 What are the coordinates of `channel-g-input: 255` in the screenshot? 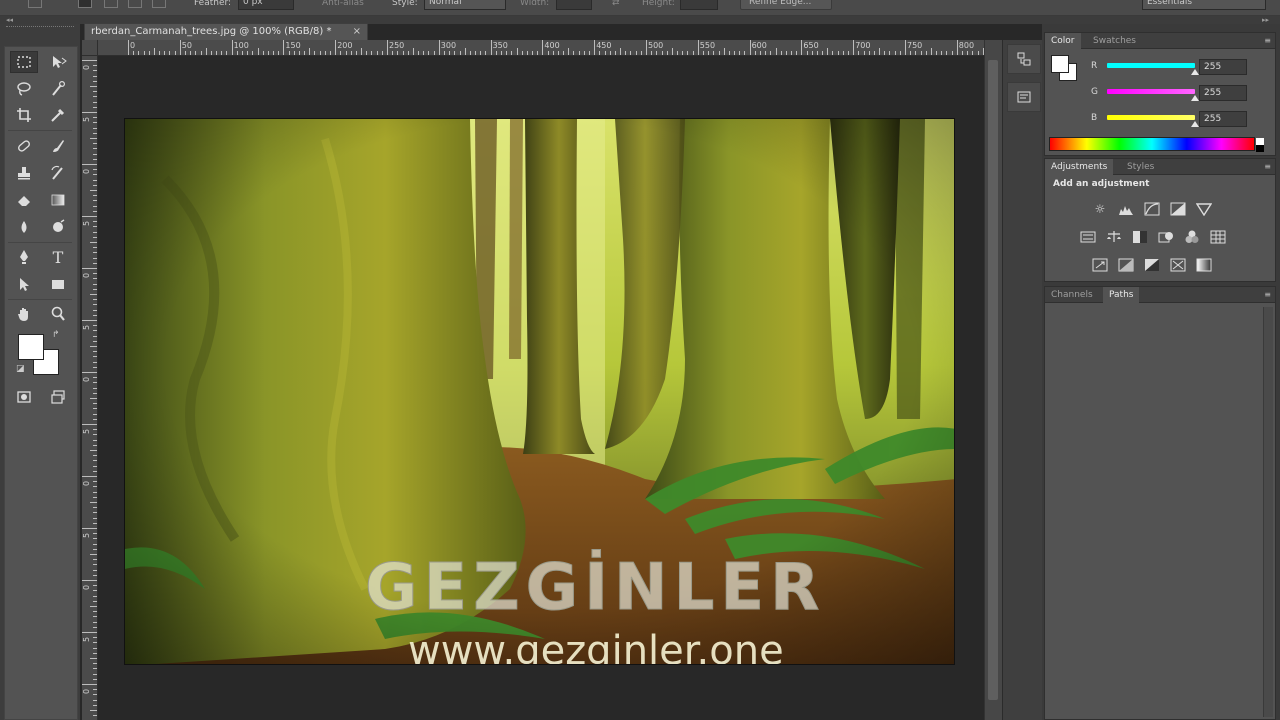 It's located at (1223, 93).